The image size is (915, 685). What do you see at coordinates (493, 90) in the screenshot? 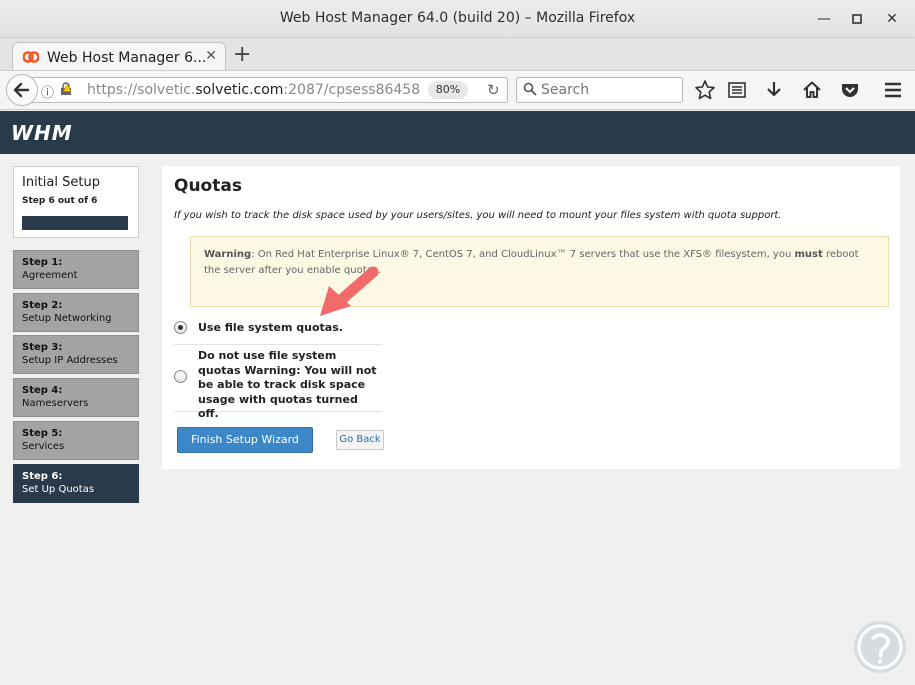
I see `reload-icon: ↻` at bounding box center [493, 90].